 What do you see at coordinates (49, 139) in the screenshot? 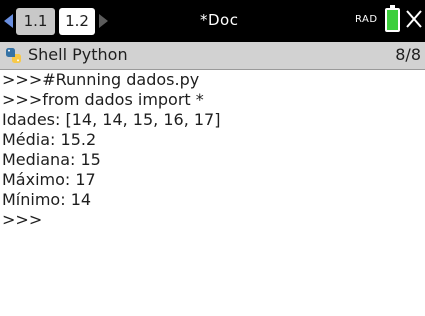
I see `console-line: Média: 15.2` at bounding box center [49, 139].